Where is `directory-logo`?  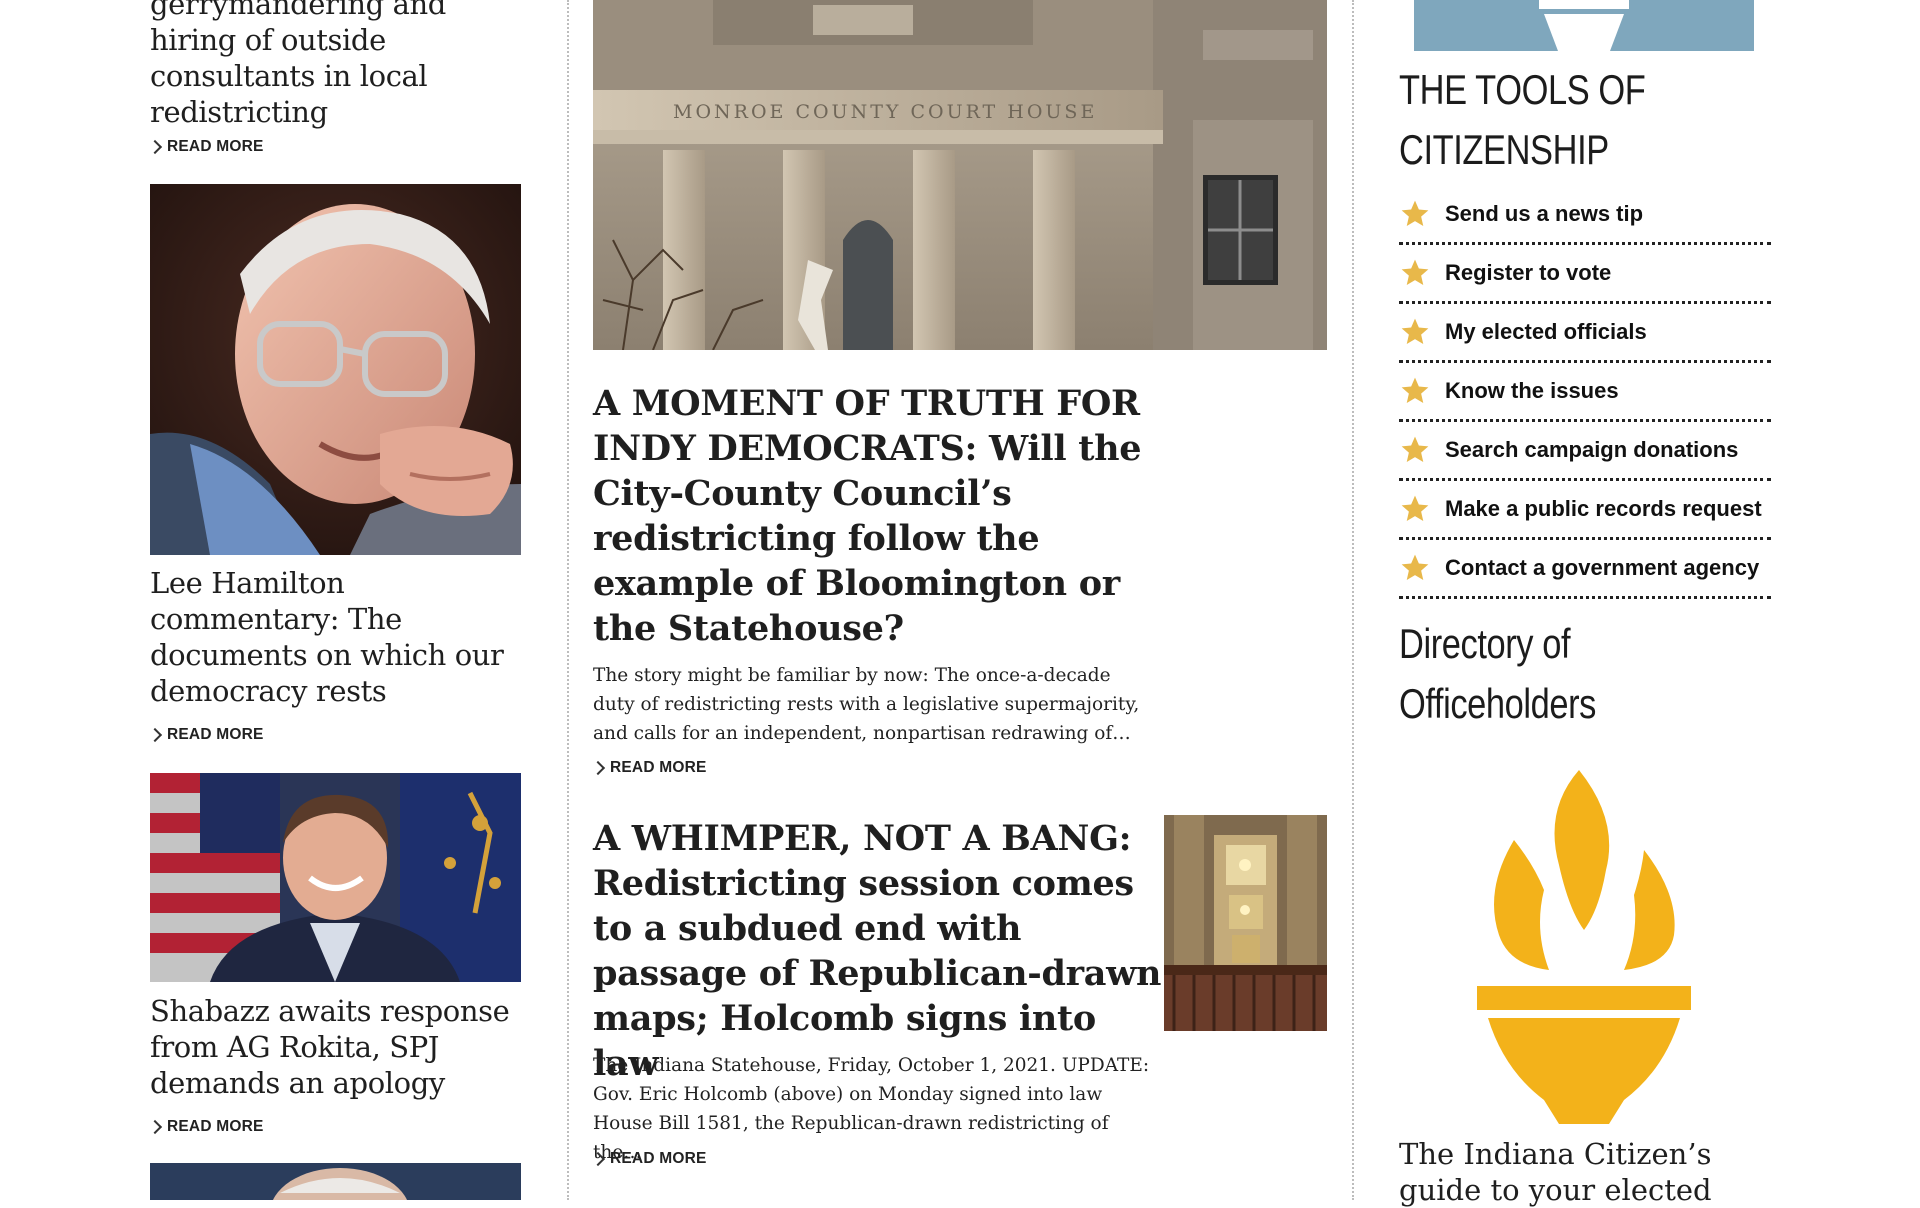
directory-logo is located at coordinates (1584, 947).